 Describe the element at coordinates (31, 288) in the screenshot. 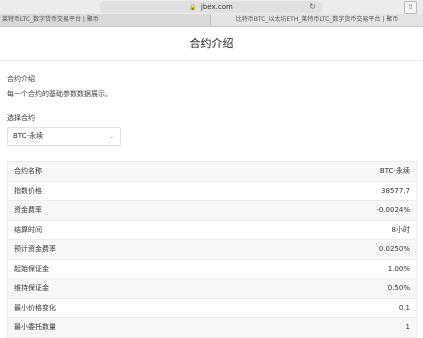

I see `param-name: 维持保证金` at that location.